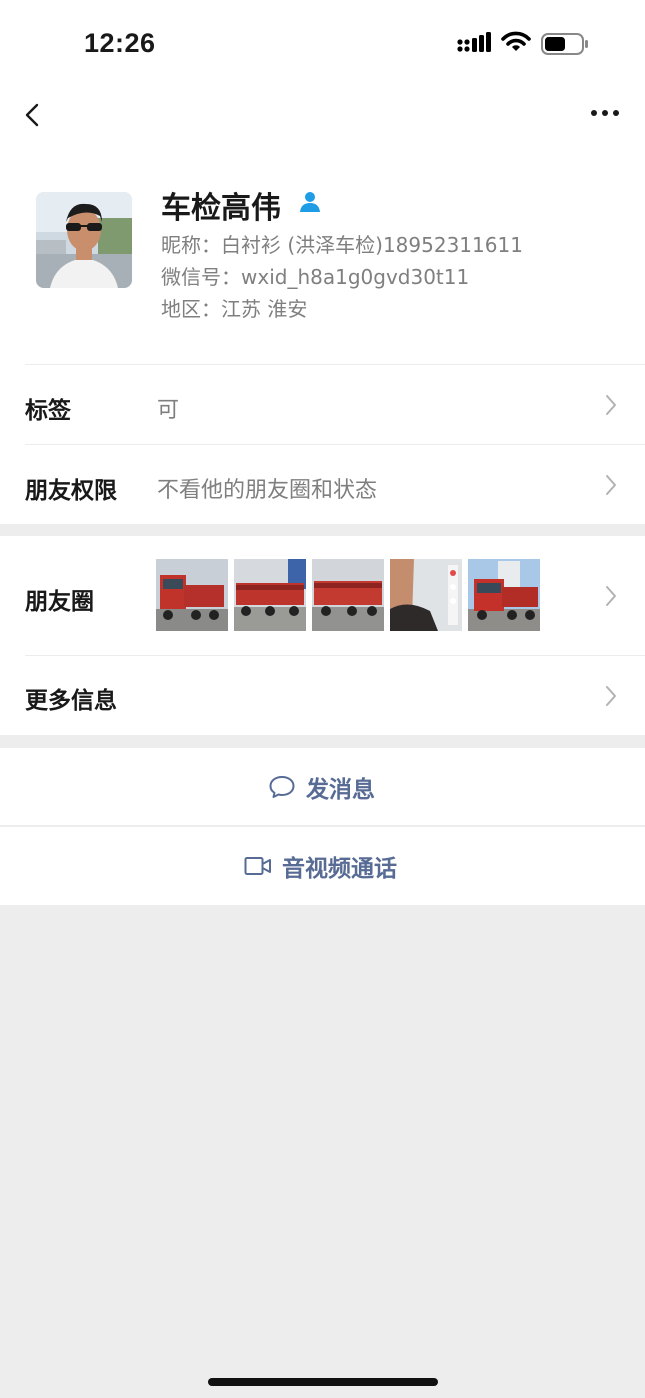 Image resolution: width=645 pixels, height=1398 pixels. Describe the element at coordinates (234, 309) in the screenshot. I see `region: 地区：江苏 淮安` at that location.